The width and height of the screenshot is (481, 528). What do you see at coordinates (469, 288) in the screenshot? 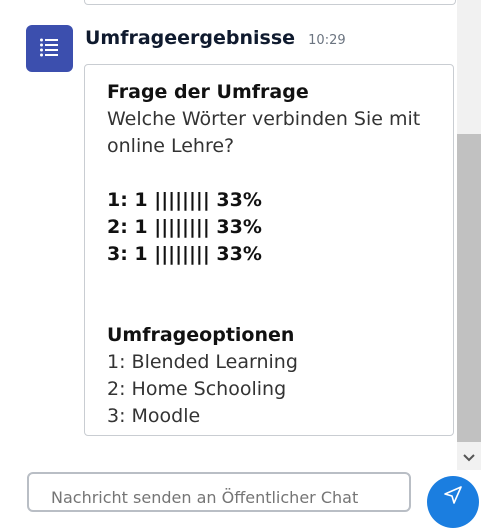
I see `scrollbar-thumb` at bounding box center [469, 288].